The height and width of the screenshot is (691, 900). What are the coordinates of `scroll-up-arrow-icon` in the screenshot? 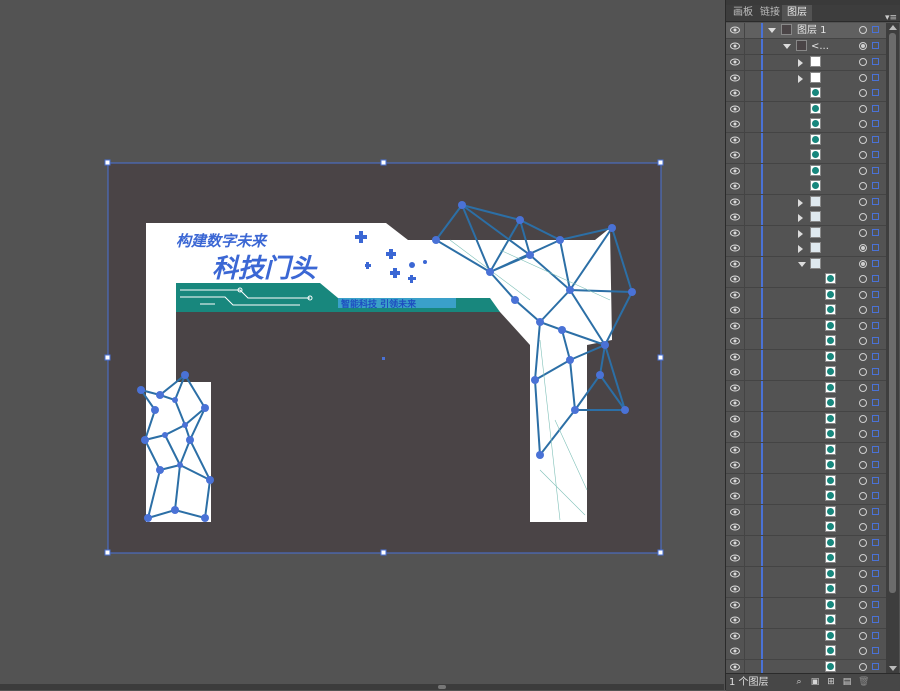 It's located at (893, 27).